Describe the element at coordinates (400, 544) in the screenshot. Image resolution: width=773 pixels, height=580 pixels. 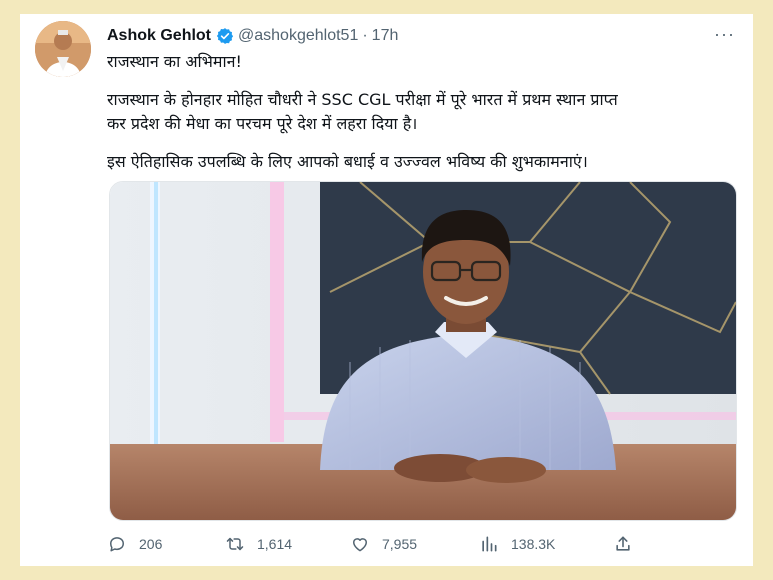
I see `like-count: 7,955` at that location.